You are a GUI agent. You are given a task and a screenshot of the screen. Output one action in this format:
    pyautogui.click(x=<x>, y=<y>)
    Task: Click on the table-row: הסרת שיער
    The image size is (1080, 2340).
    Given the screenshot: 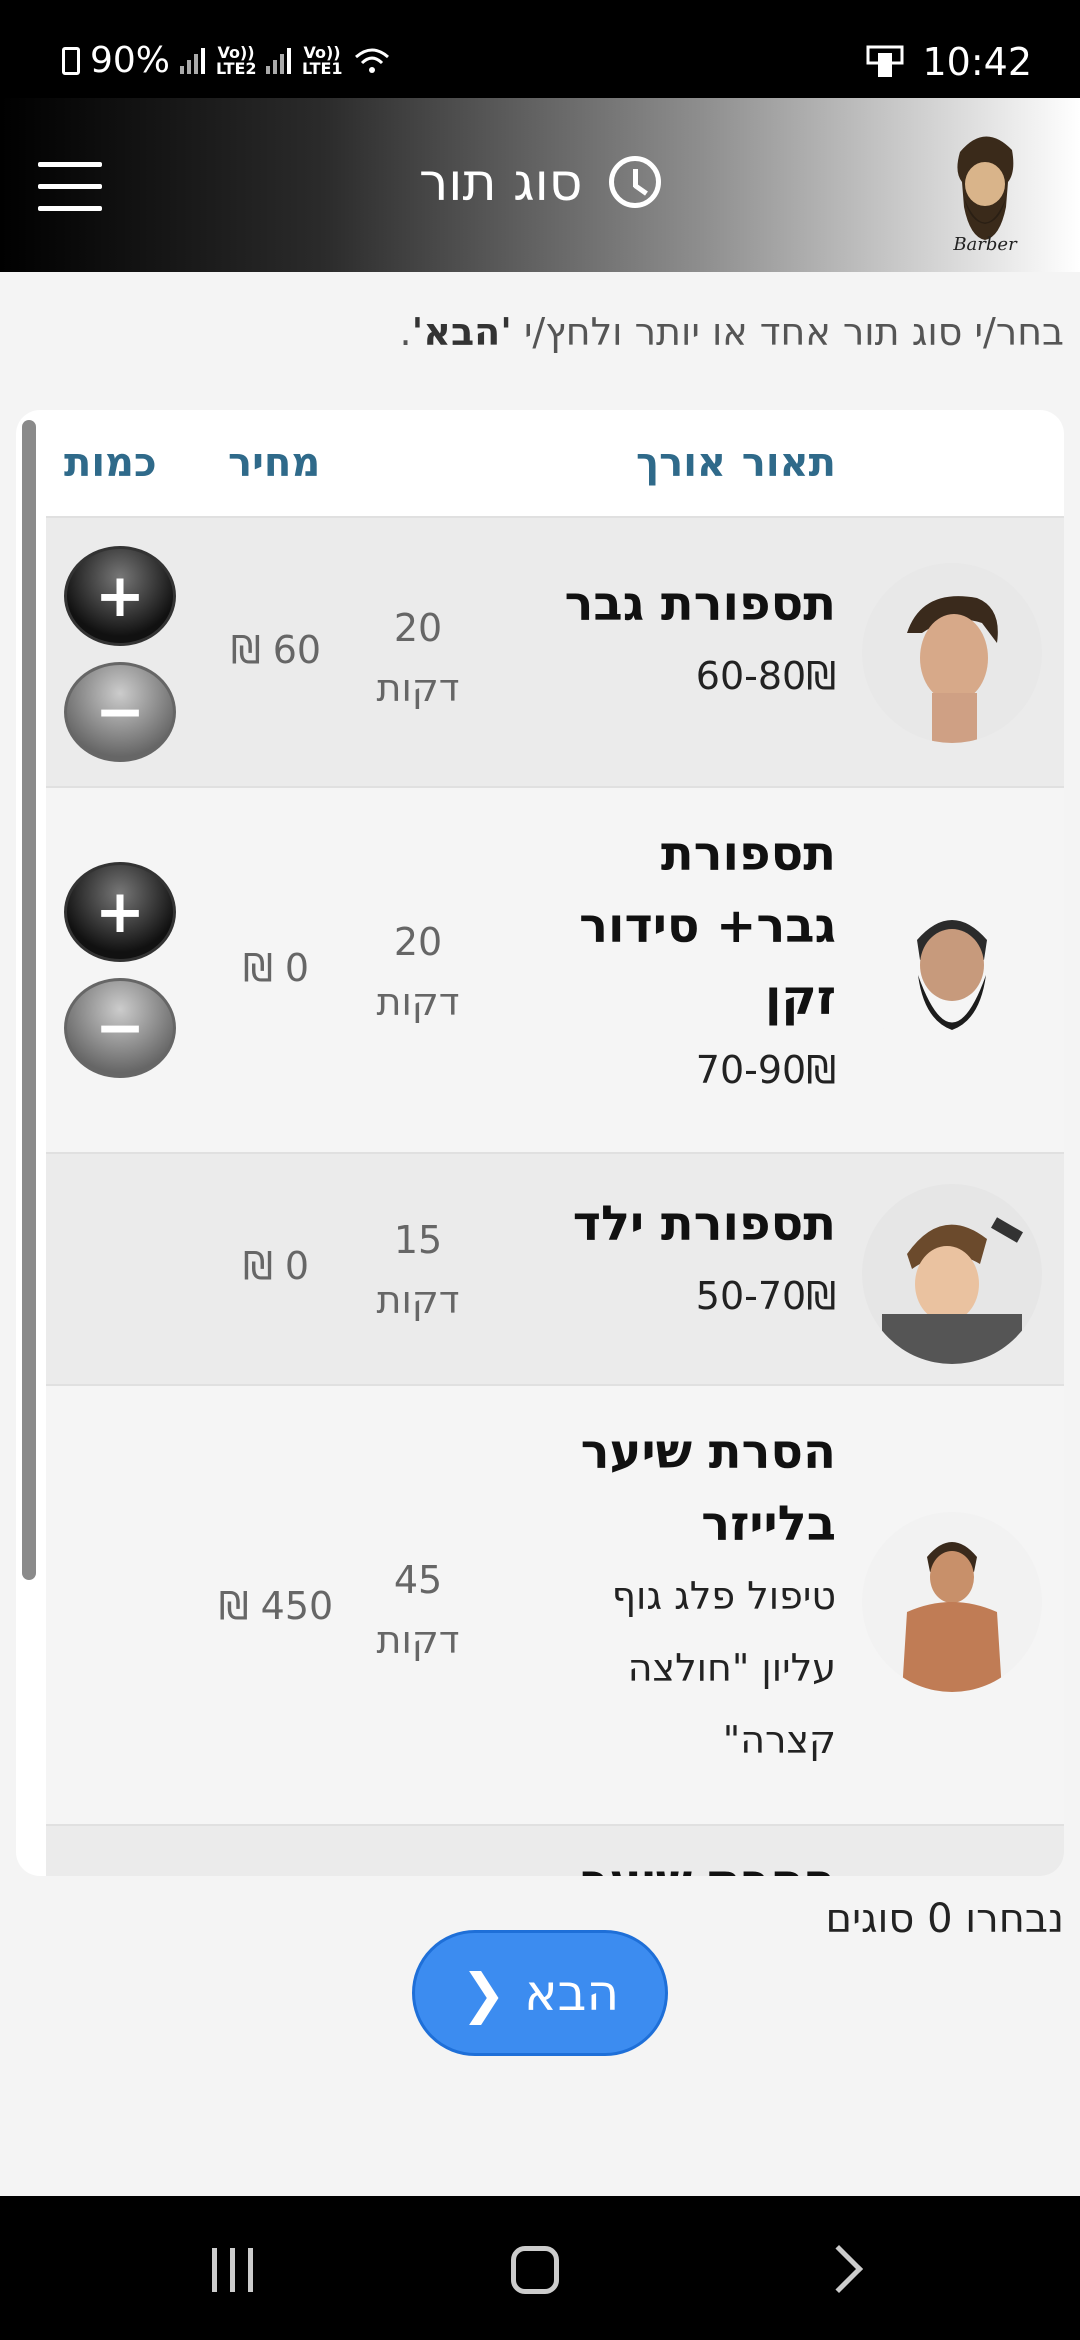 What is the action you would take?
    pyautogui.click(x=555, y=1850)
    